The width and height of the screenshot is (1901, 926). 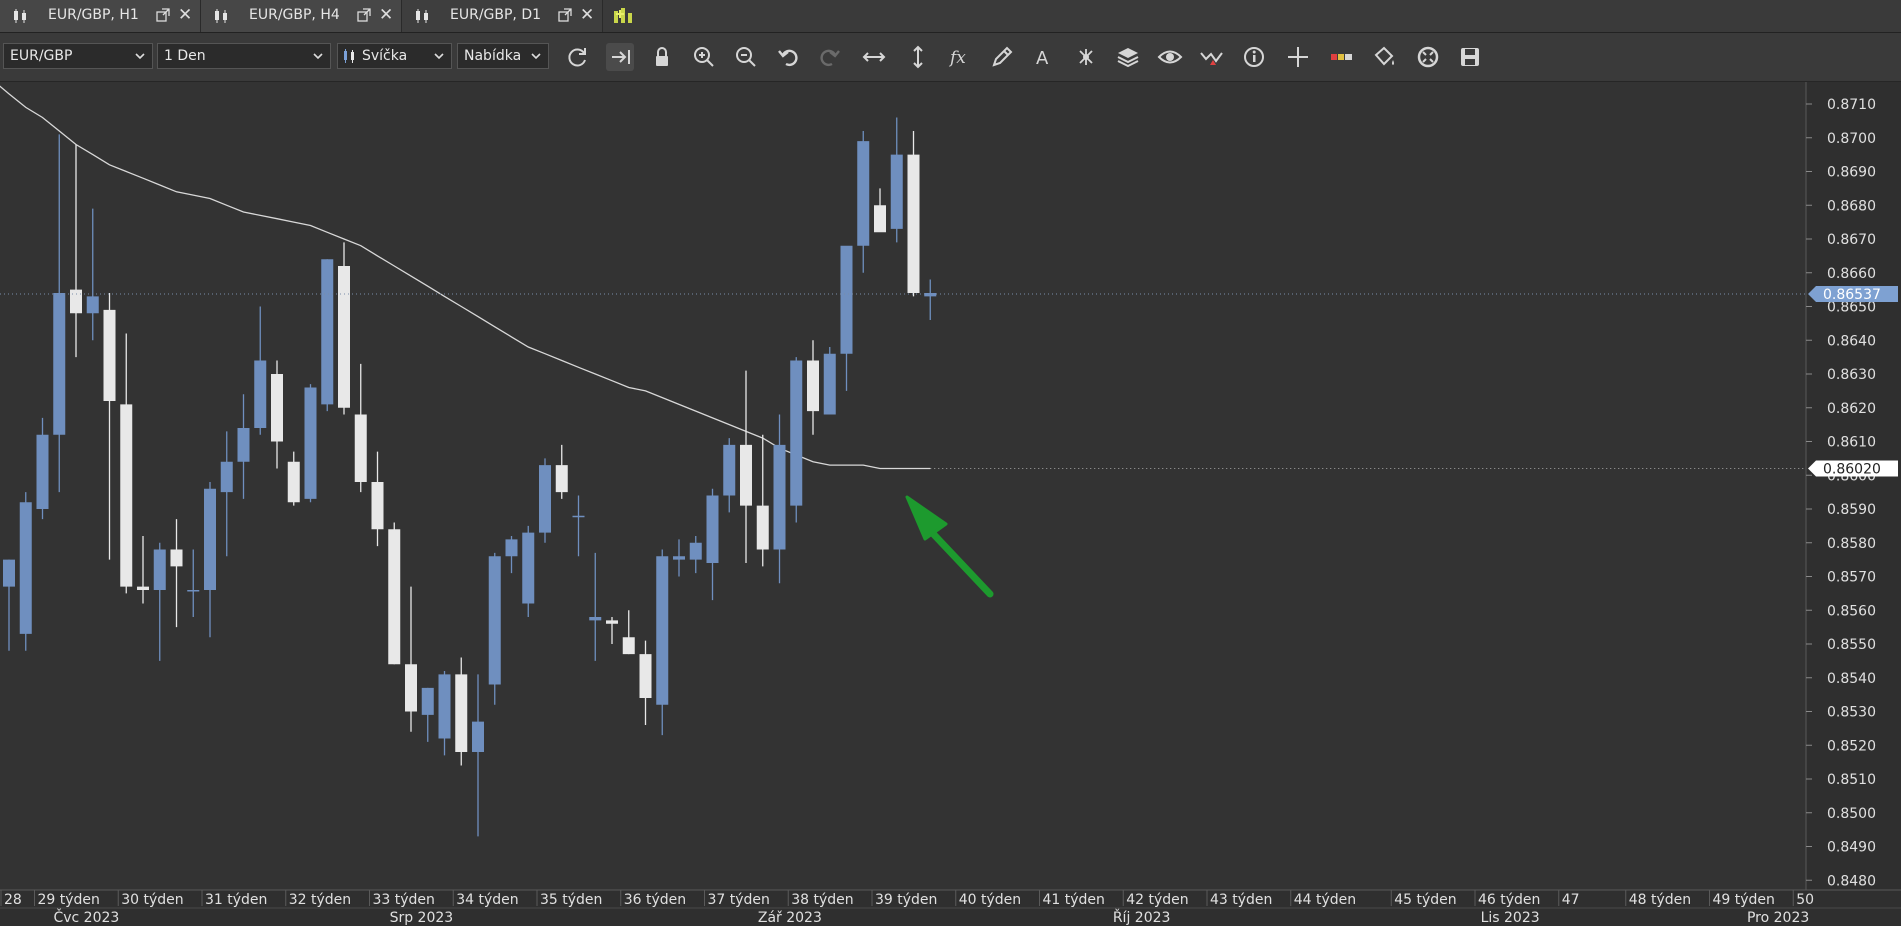 What do you see at coordinates (301, 16) in the screenshot?
I see `tab-eurgbp-h4: EUR/GBP, H4 ✕` at bounding box center [301, 16].